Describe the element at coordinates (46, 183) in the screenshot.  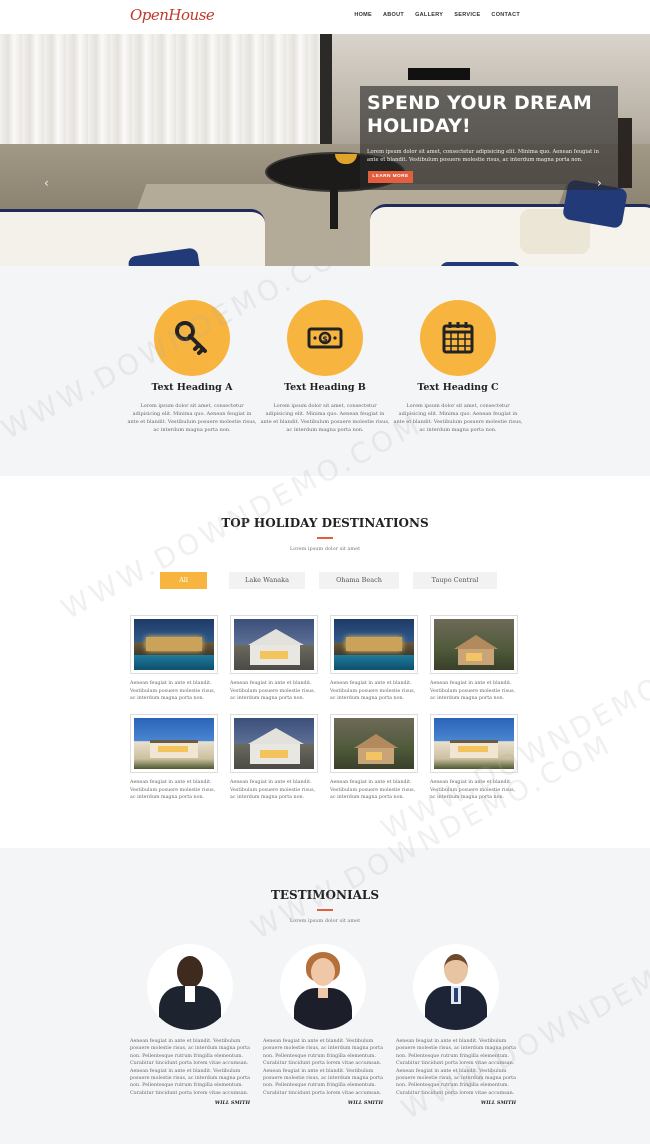
I see `chevron-left-icon: ‹` at that location.